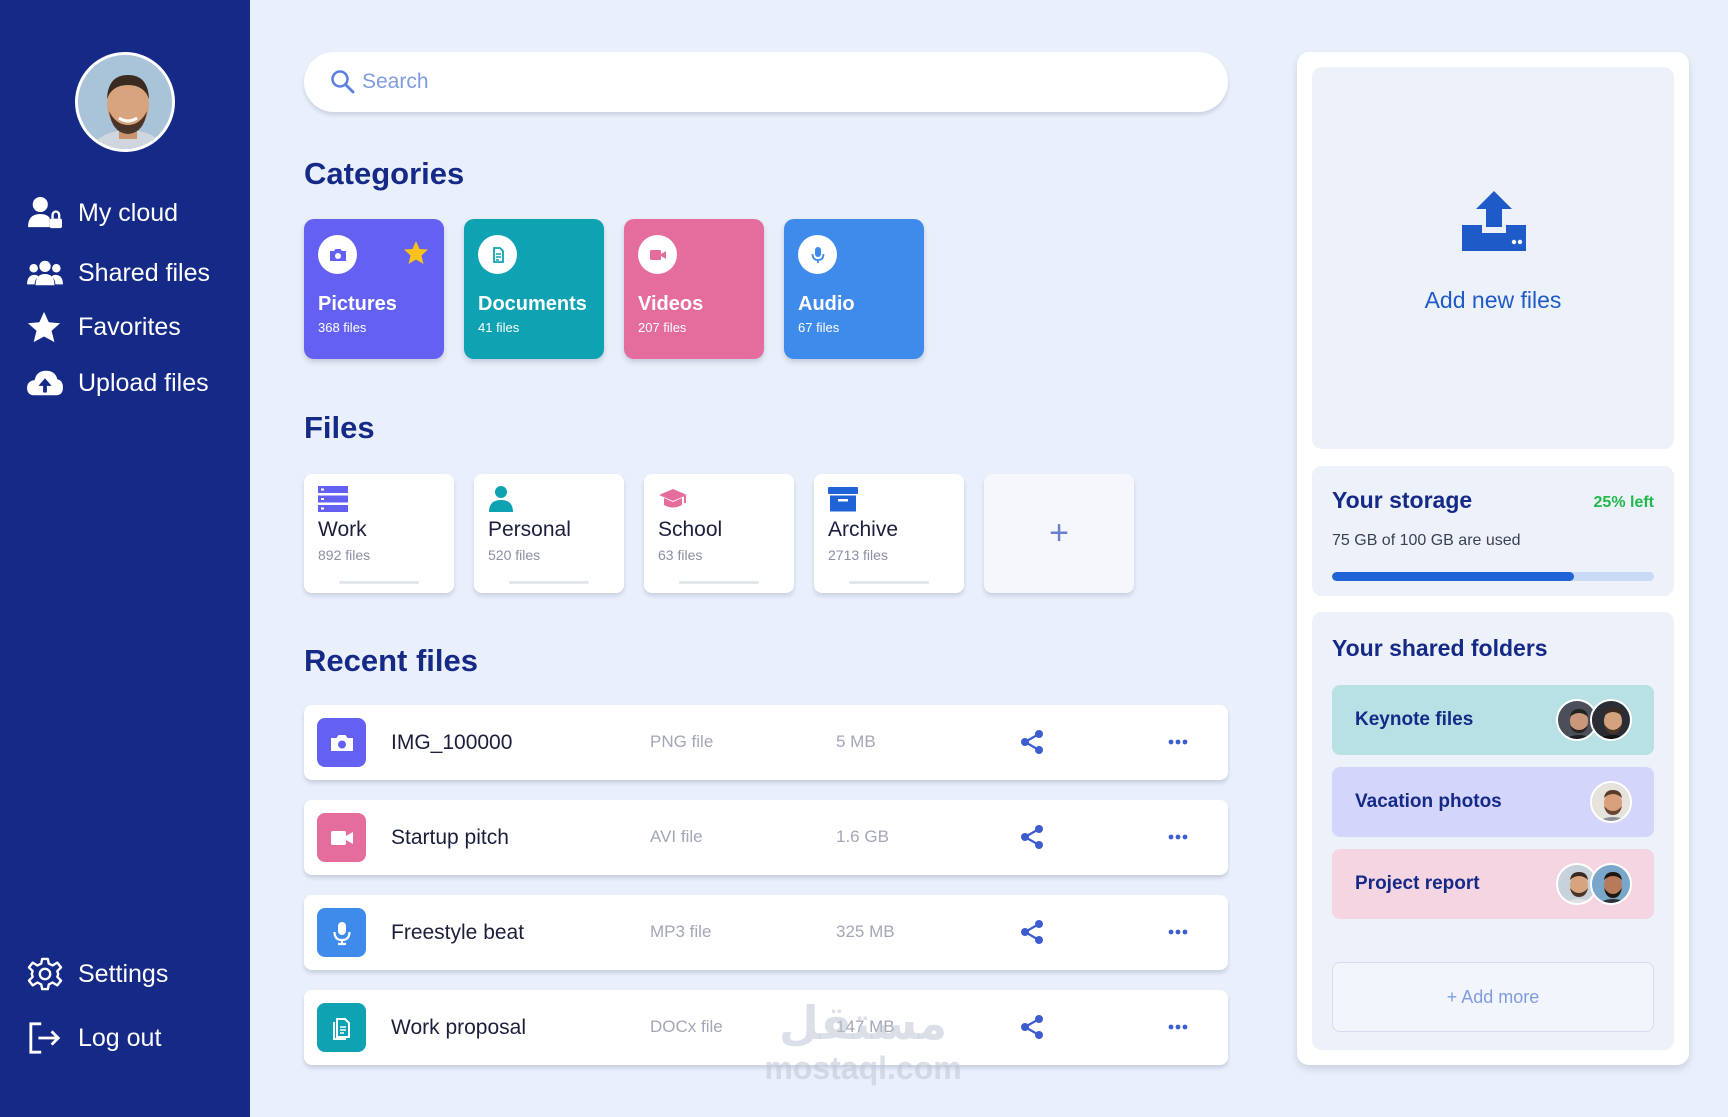 The image size is (1728, 1117). I want to click on cloud-upload-icon, so click(45, 383).